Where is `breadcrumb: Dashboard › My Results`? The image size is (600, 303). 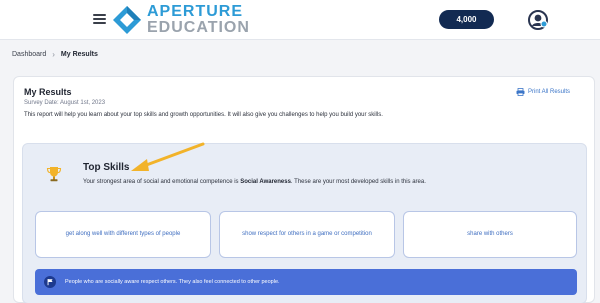
breadcrumb: Dashboard › My Results is located at coordinates (55, 54).